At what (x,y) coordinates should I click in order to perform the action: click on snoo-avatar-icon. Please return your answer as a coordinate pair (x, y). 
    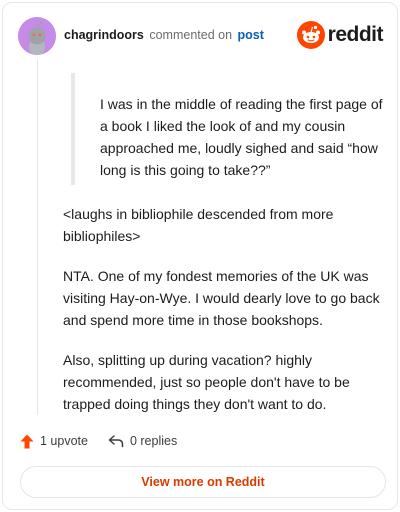
    Looking at the image, I should click on (37, 36).